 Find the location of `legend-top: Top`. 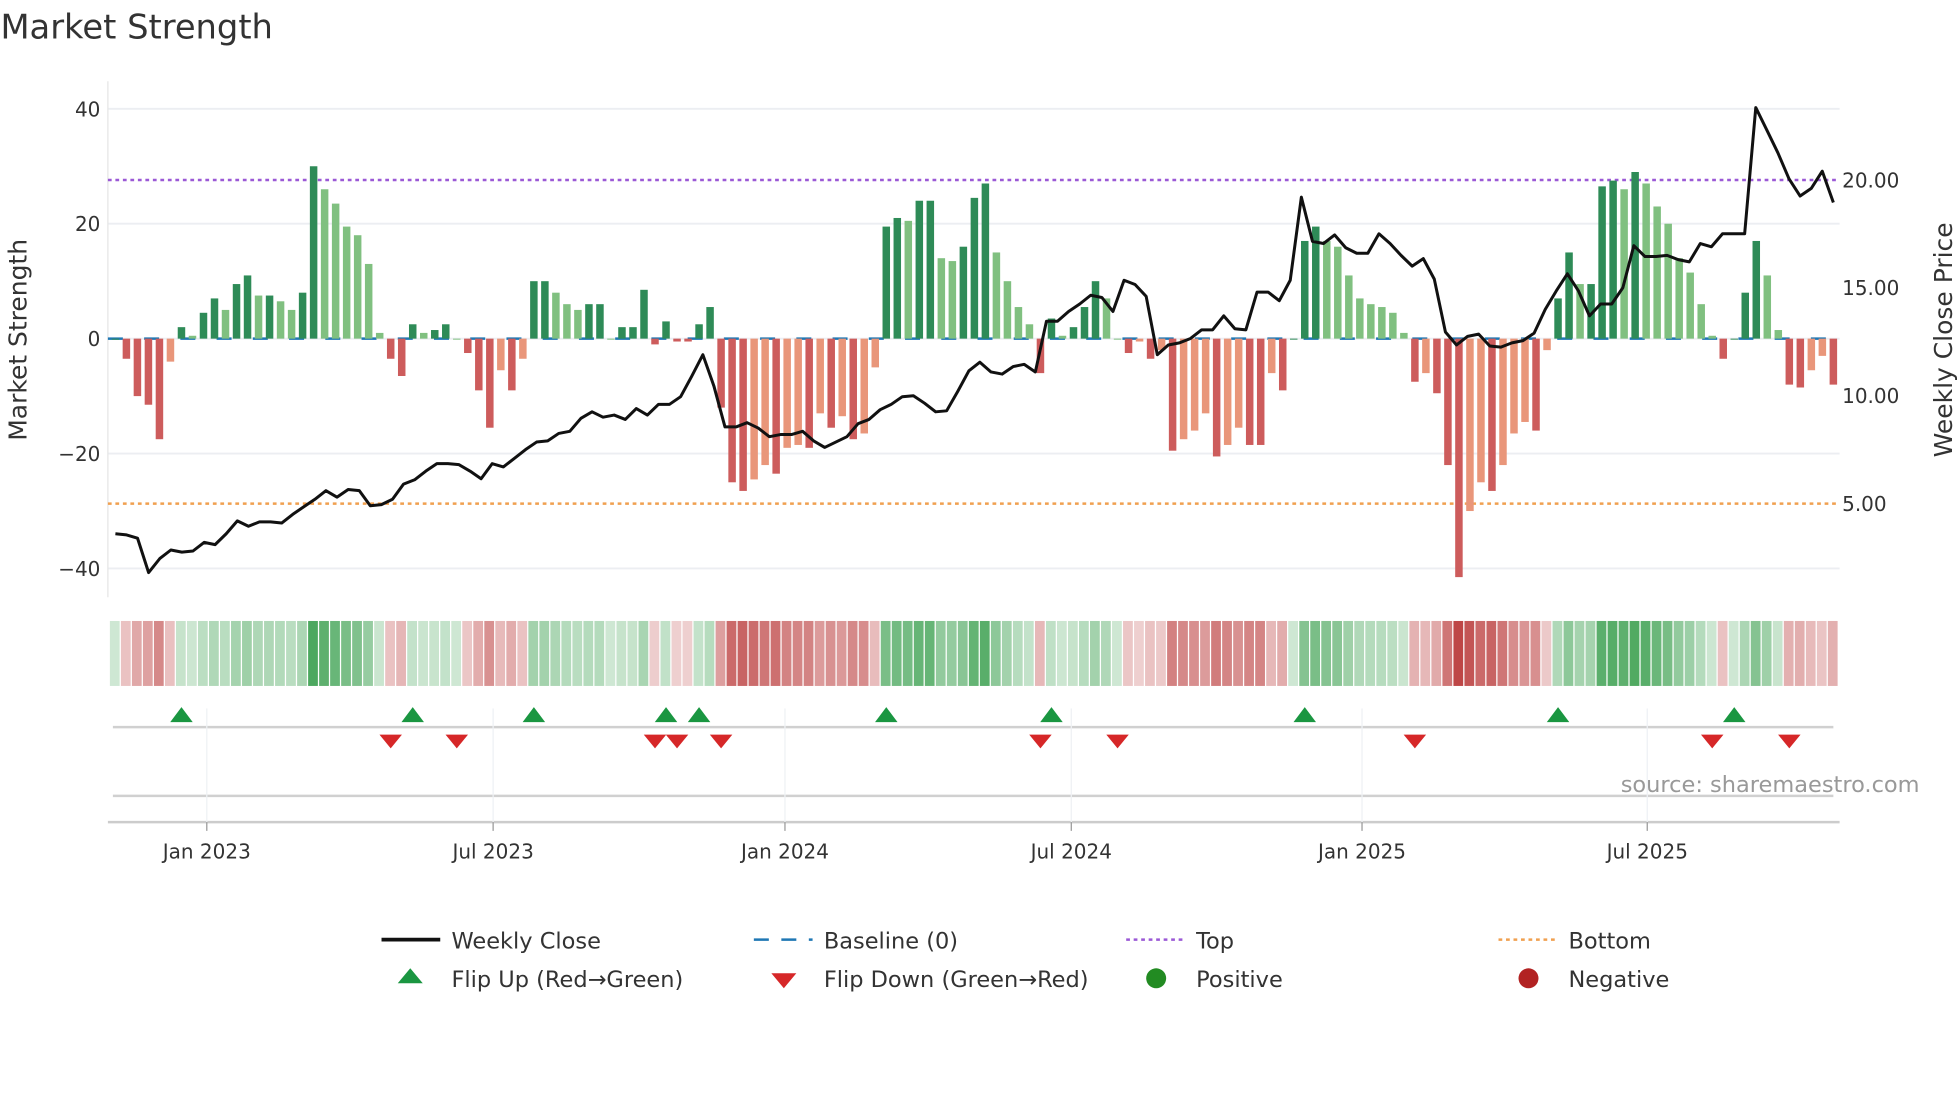

legend-top: Top is located at coordinates (1214, 941).